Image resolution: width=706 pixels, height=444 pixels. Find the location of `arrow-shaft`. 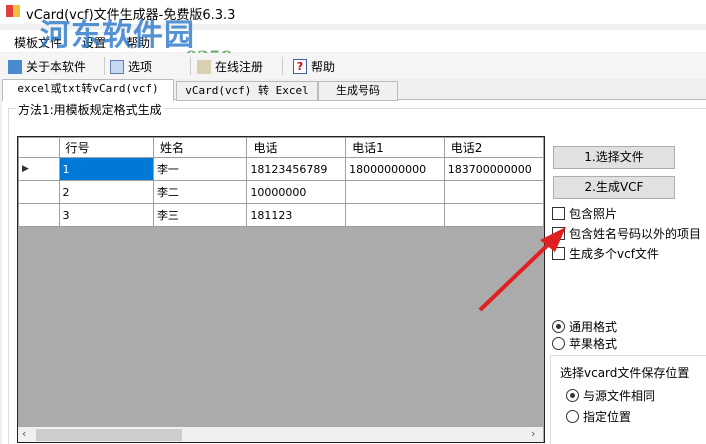

arrow-shaft is located at coordinates (516, 275).